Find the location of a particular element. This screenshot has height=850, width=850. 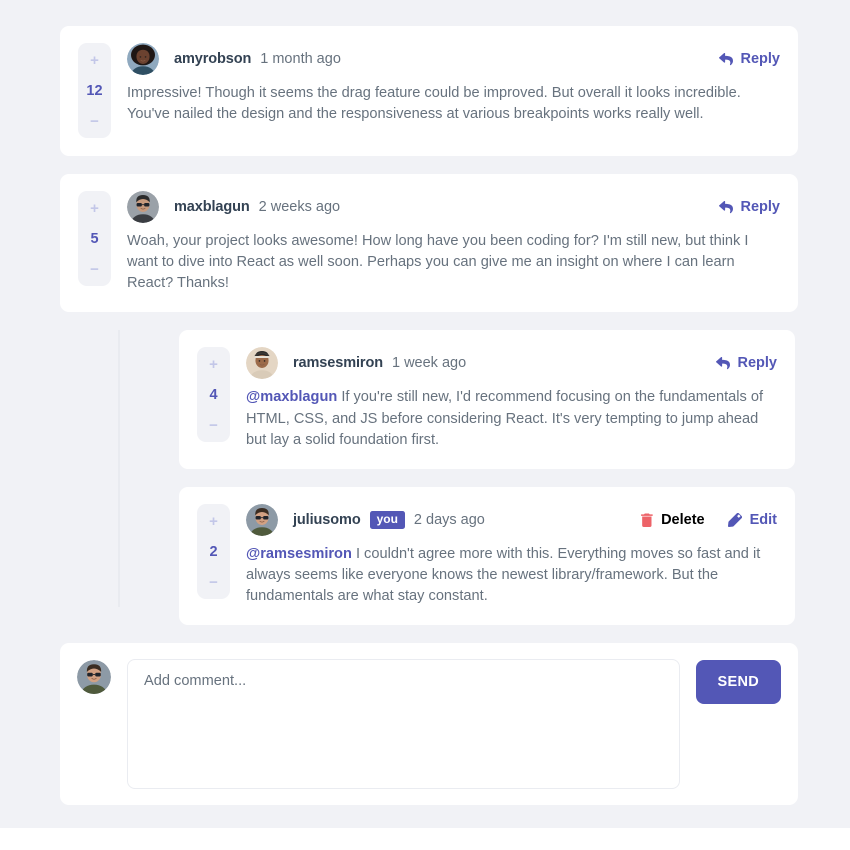

footer-bar is located at coordinates (425, 839).